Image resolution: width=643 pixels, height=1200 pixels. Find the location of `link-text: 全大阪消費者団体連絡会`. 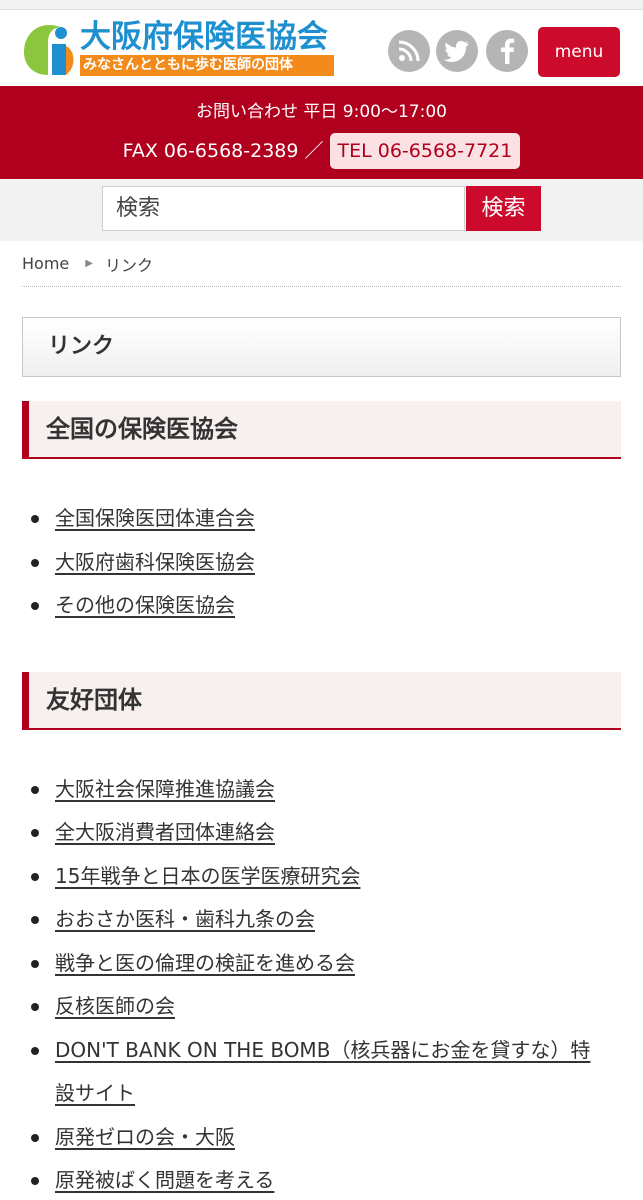

link-text: 全大阪消費者団体連絡会 is located at coordinates (165, 832).